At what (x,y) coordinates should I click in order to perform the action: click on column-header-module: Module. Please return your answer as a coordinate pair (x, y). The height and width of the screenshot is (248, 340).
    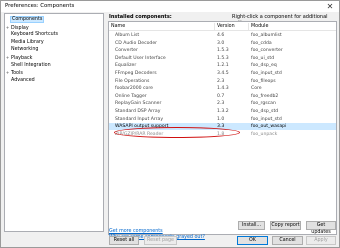
    Looking at the image, I should click on (292, 26).